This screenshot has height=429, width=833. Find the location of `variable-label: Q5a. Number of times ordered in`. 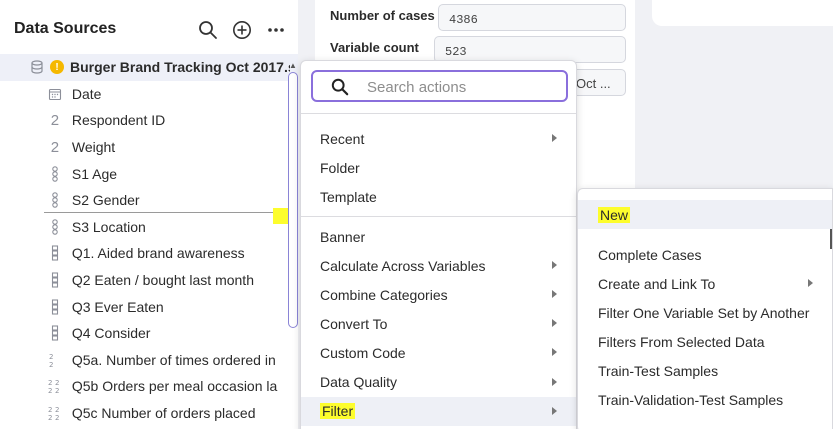

variable-label: Q5a. Number of times ordered in is located at coordinates (173, 359).